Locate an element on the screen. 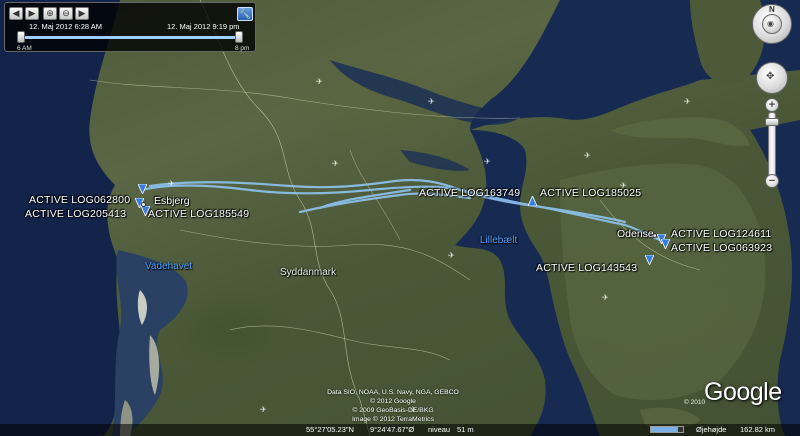  city-label-odense: Odense is located at coordinates (635, 234).